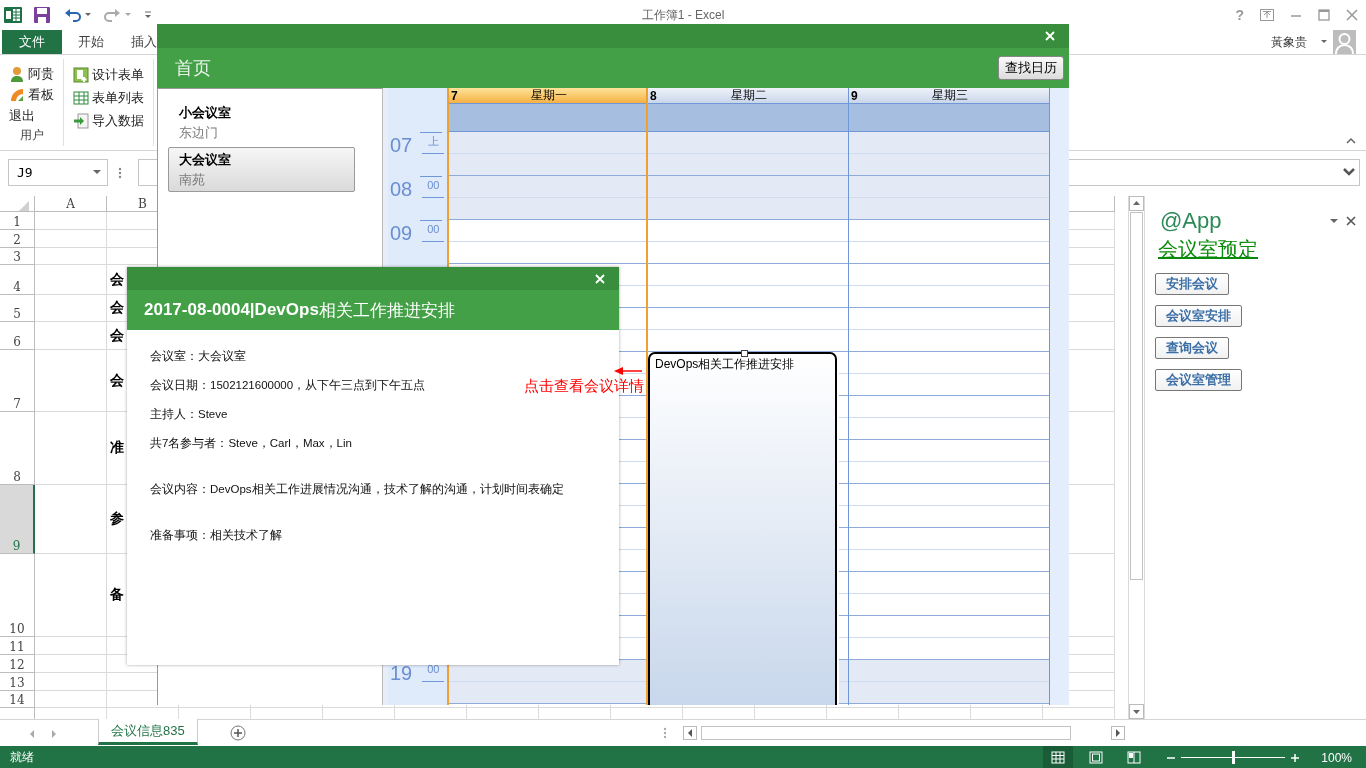  Describe the element at coordinates (137, 42) in the screenshot. I see `ribbon-tab: 插入` at that location.